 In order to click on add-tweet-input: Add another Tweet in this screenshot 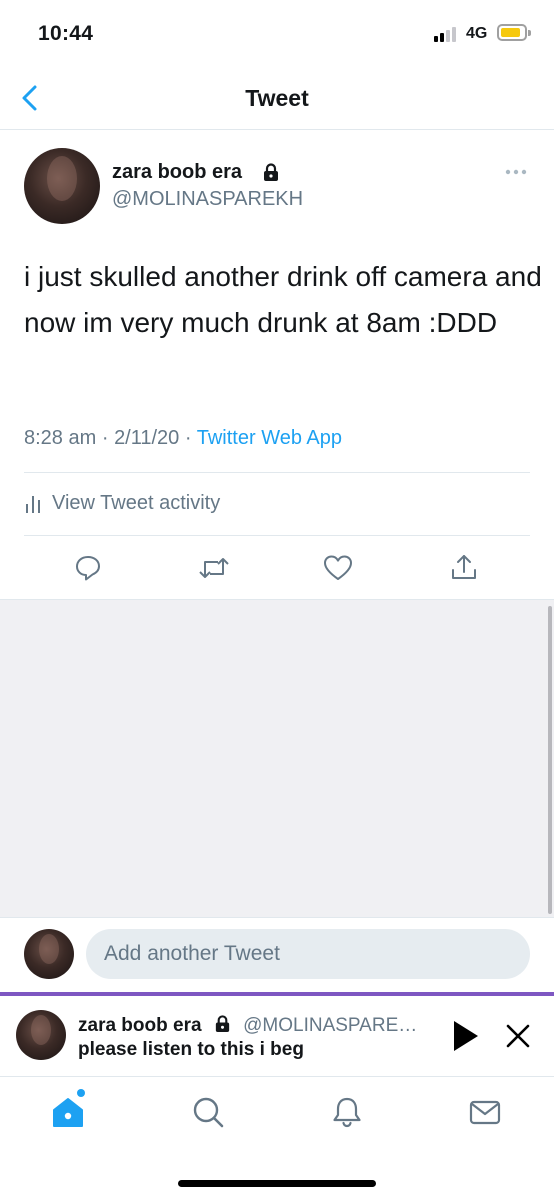, I will do `click(308, 954)`.